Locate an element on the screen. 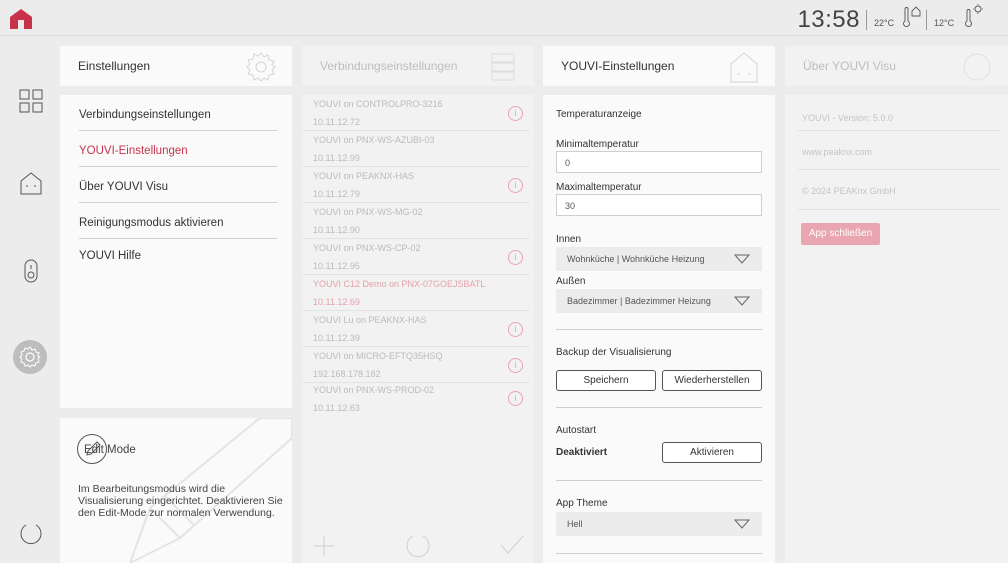 This screenshot has width=1008, height=563. close-app-button: App schließen is located at coordinates (840, 234).